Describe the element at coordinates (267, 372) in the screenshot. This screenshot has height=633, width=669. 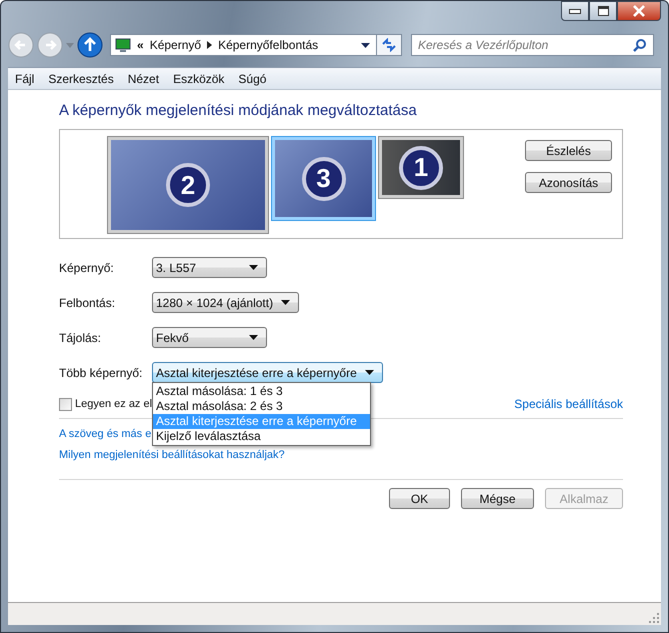
I see `dropdown: Asztal kiterjesztése erre a képernyőre` at that location.